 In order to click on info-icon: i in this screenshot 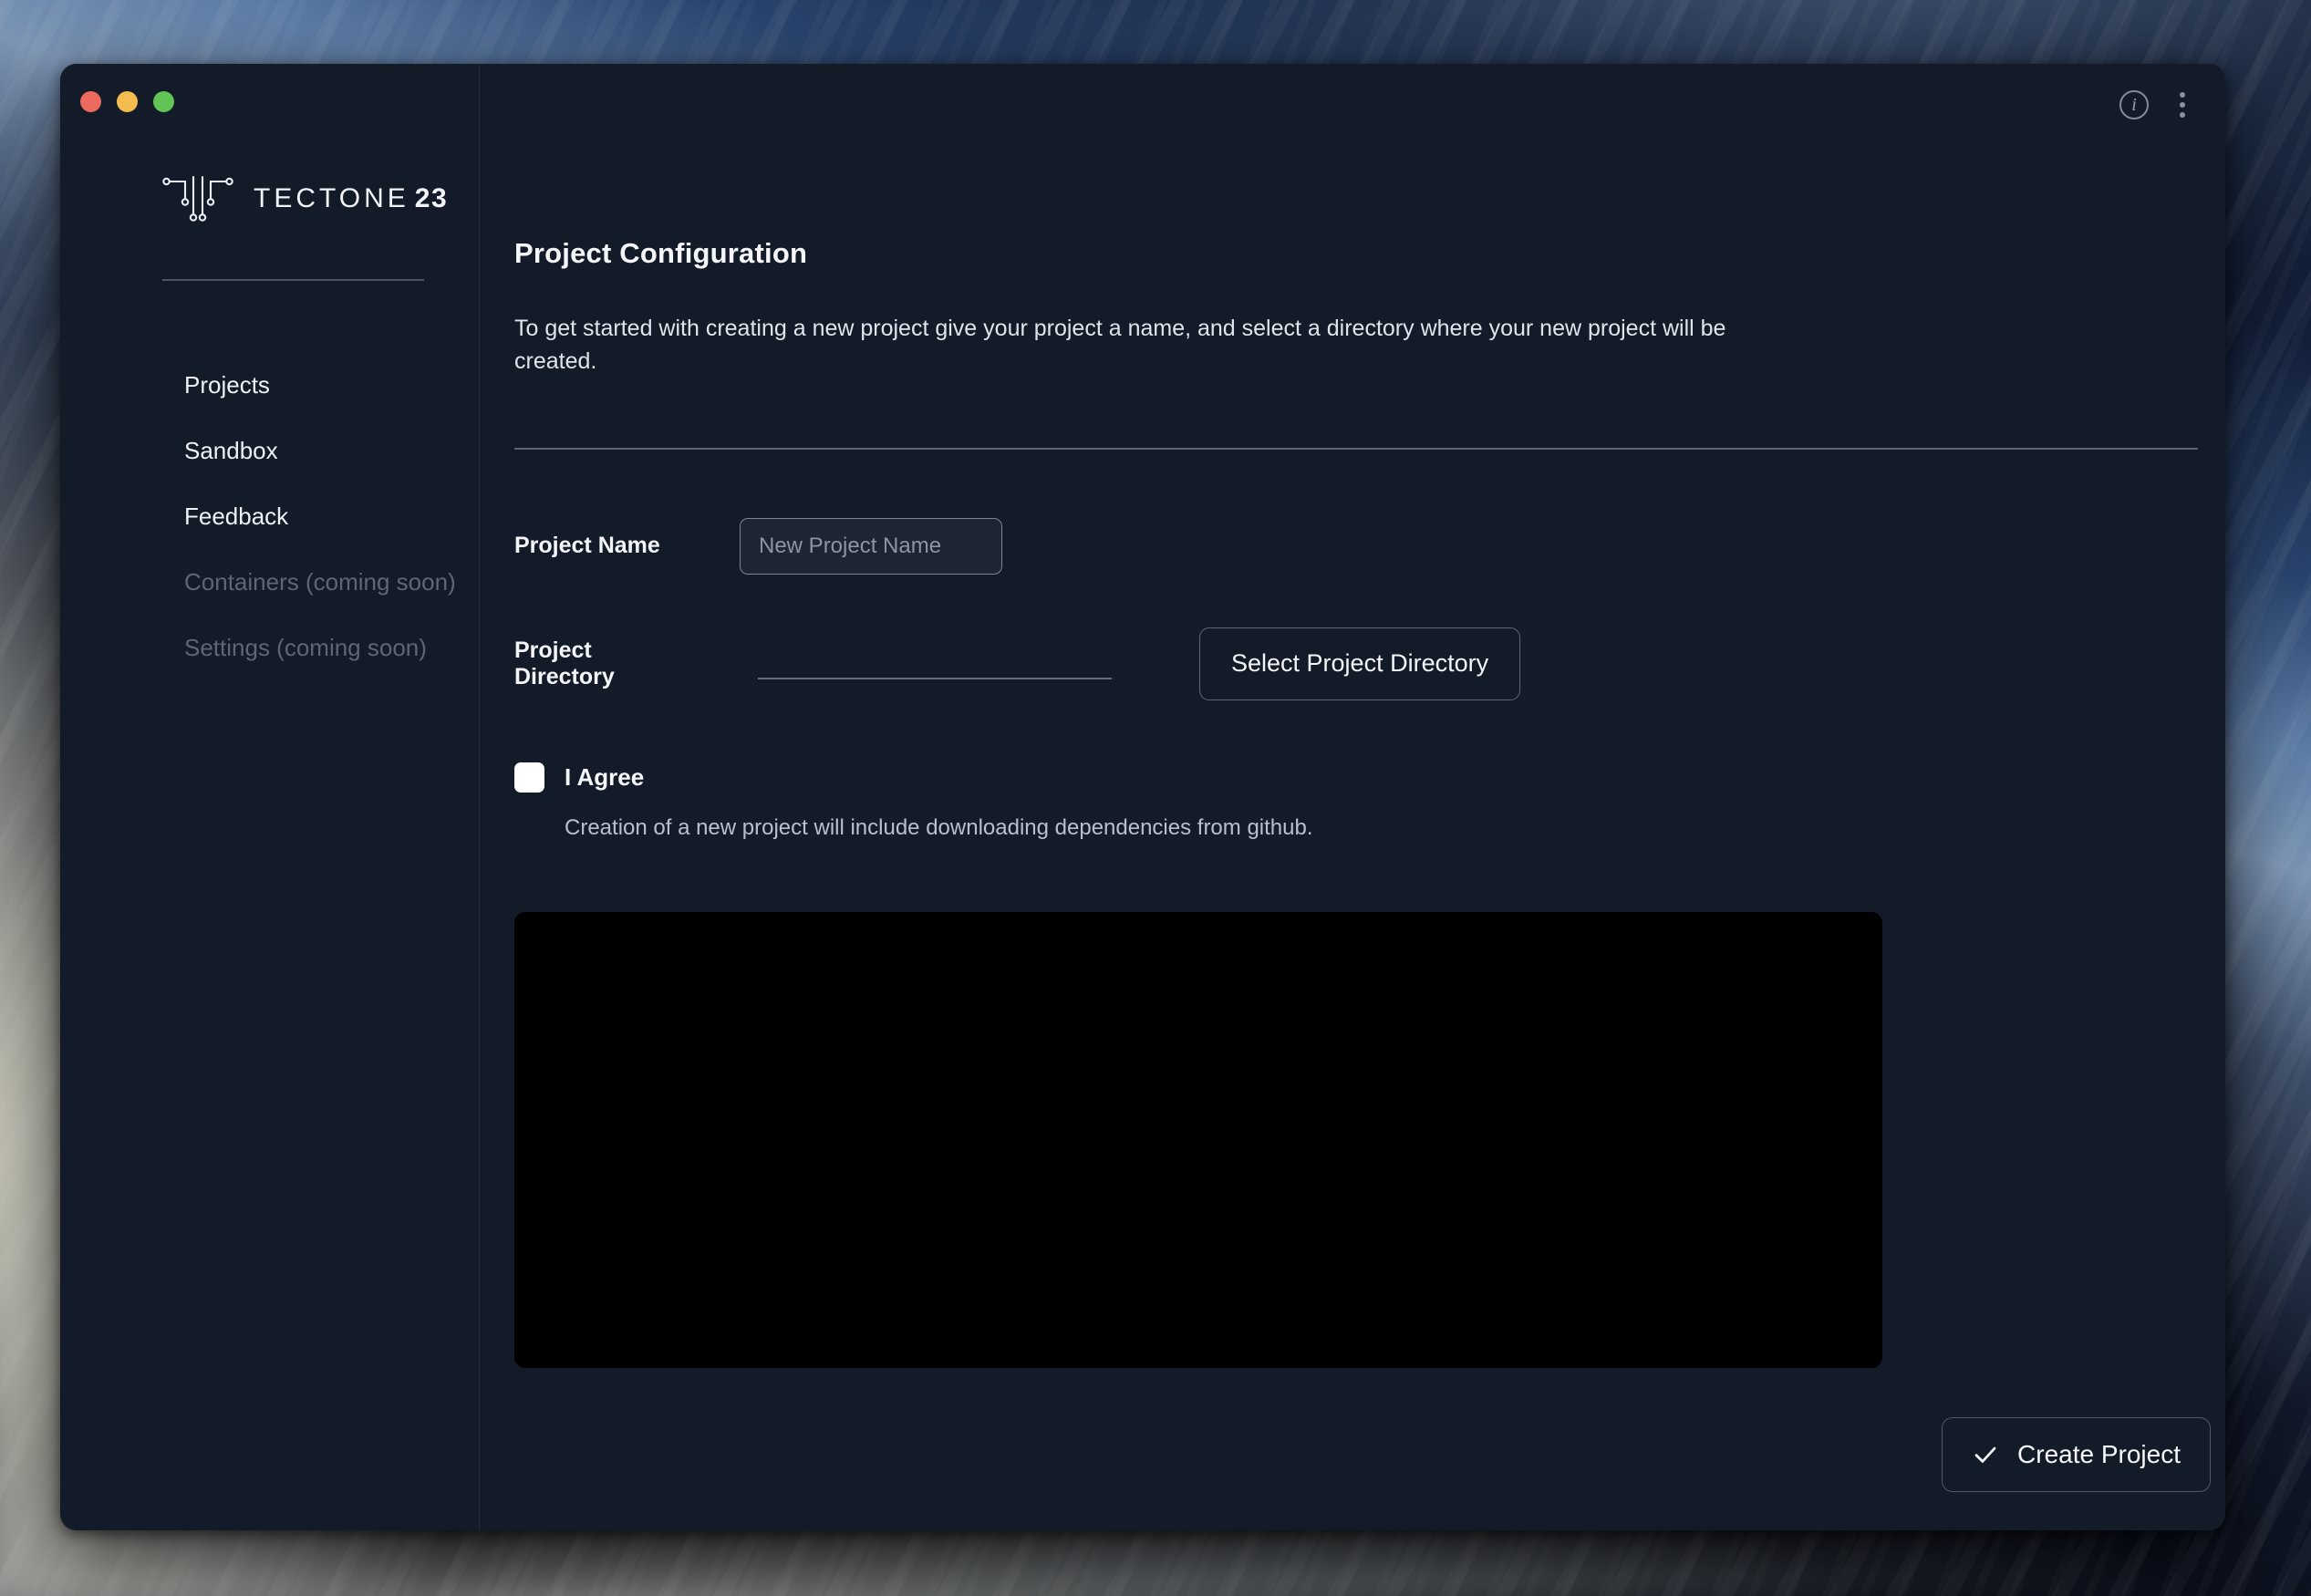, I will do `click(2134, 105)`.